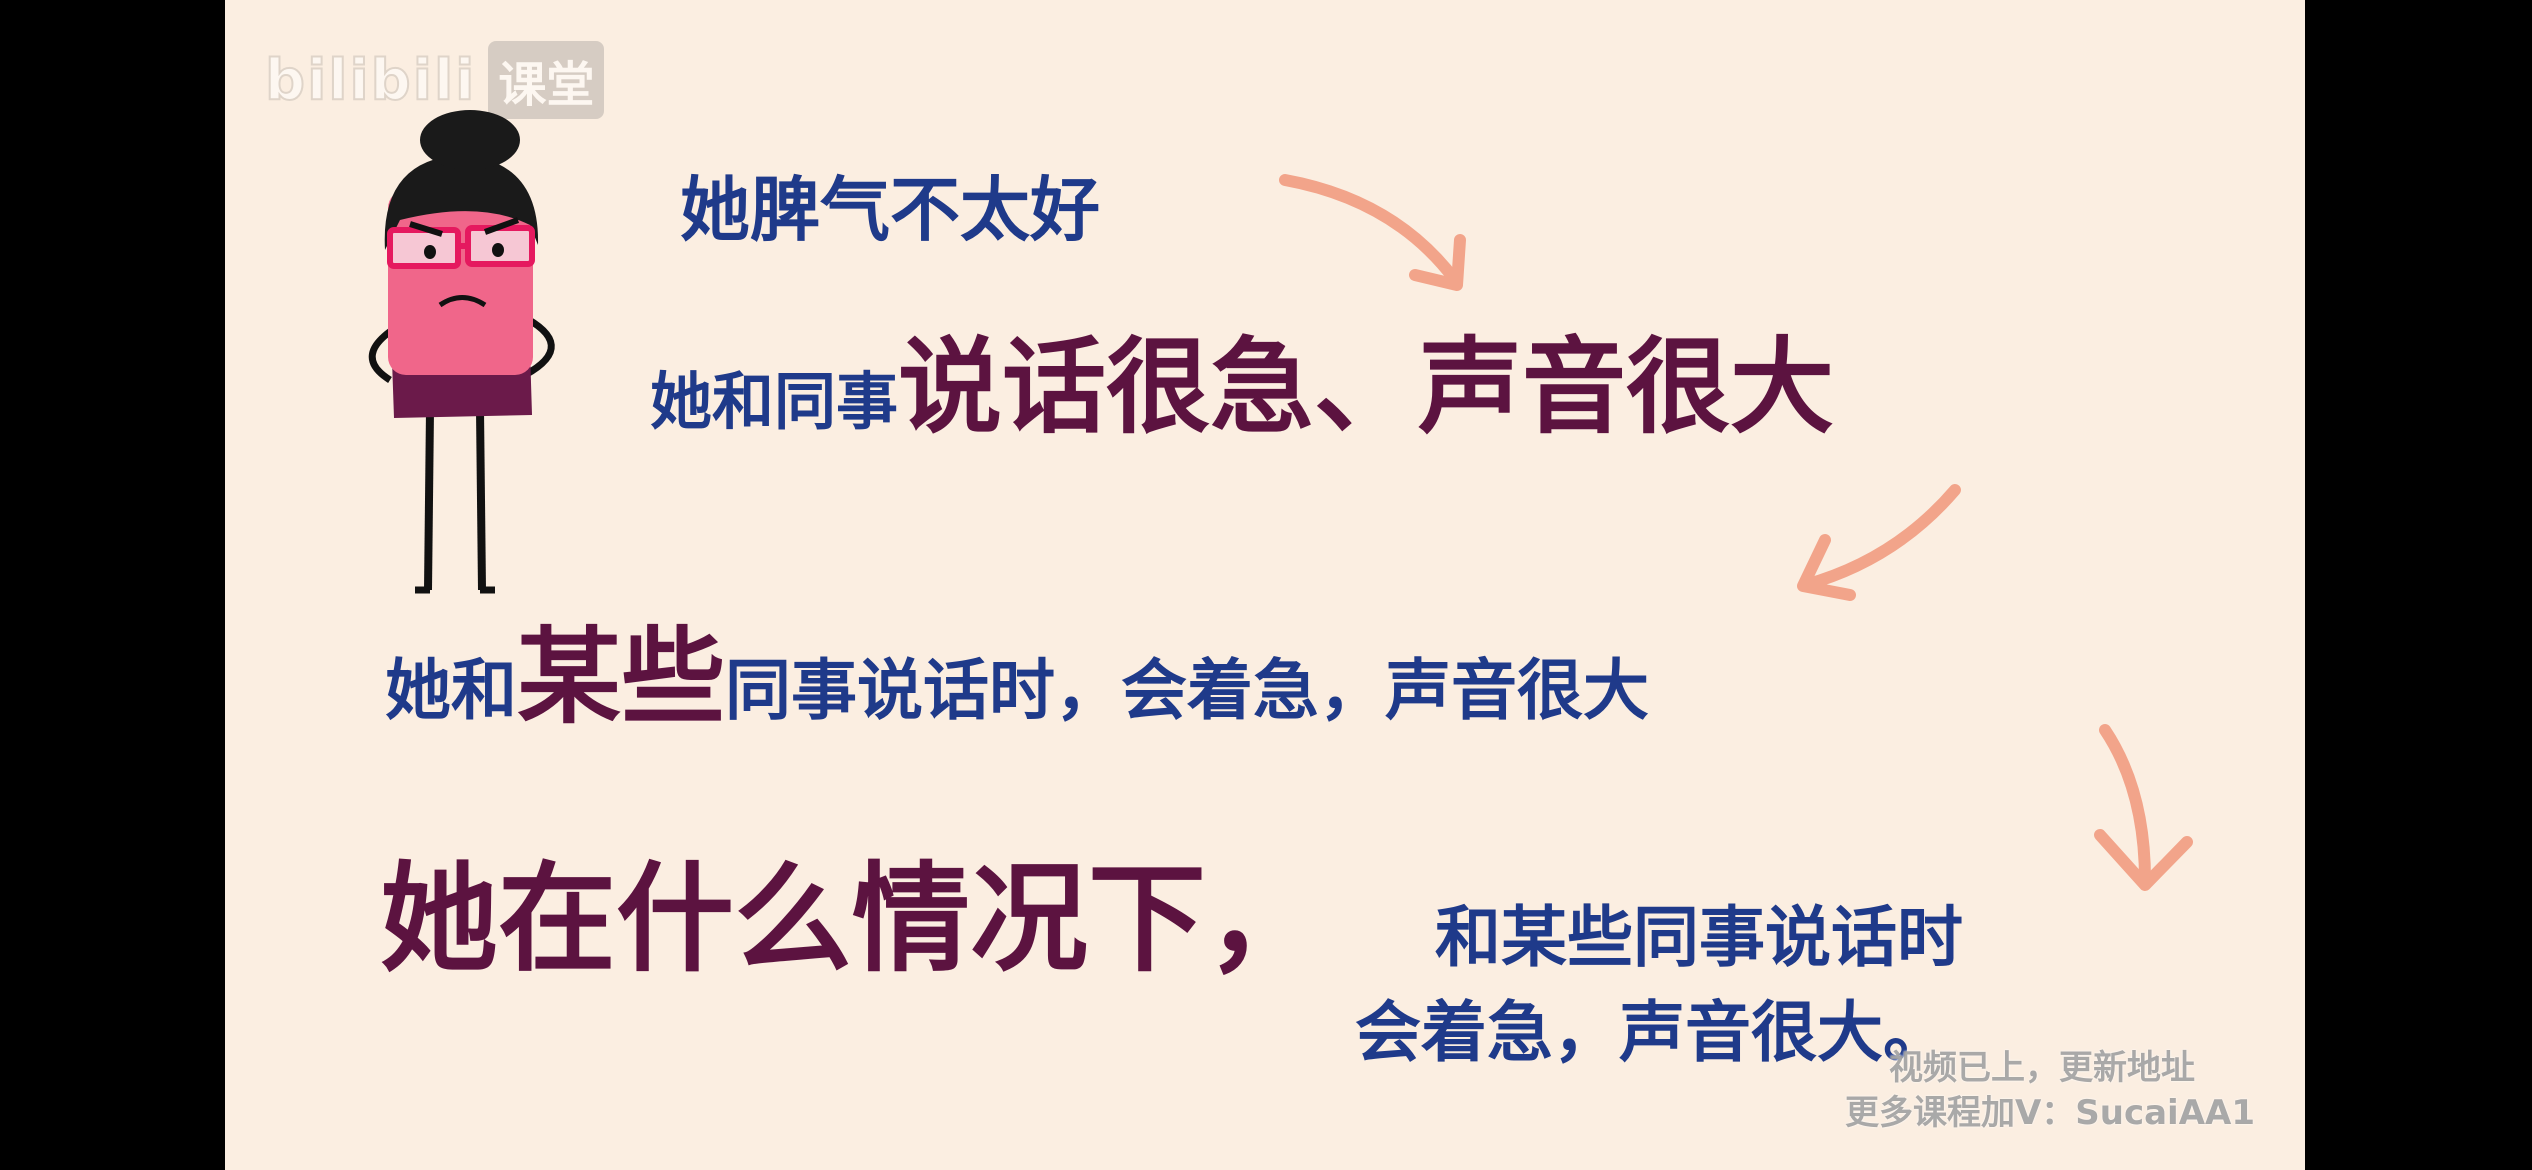 This screenshot has width=2532, height=1170. I want to click on line2-prefix: 她和同事, so click(774, 401).